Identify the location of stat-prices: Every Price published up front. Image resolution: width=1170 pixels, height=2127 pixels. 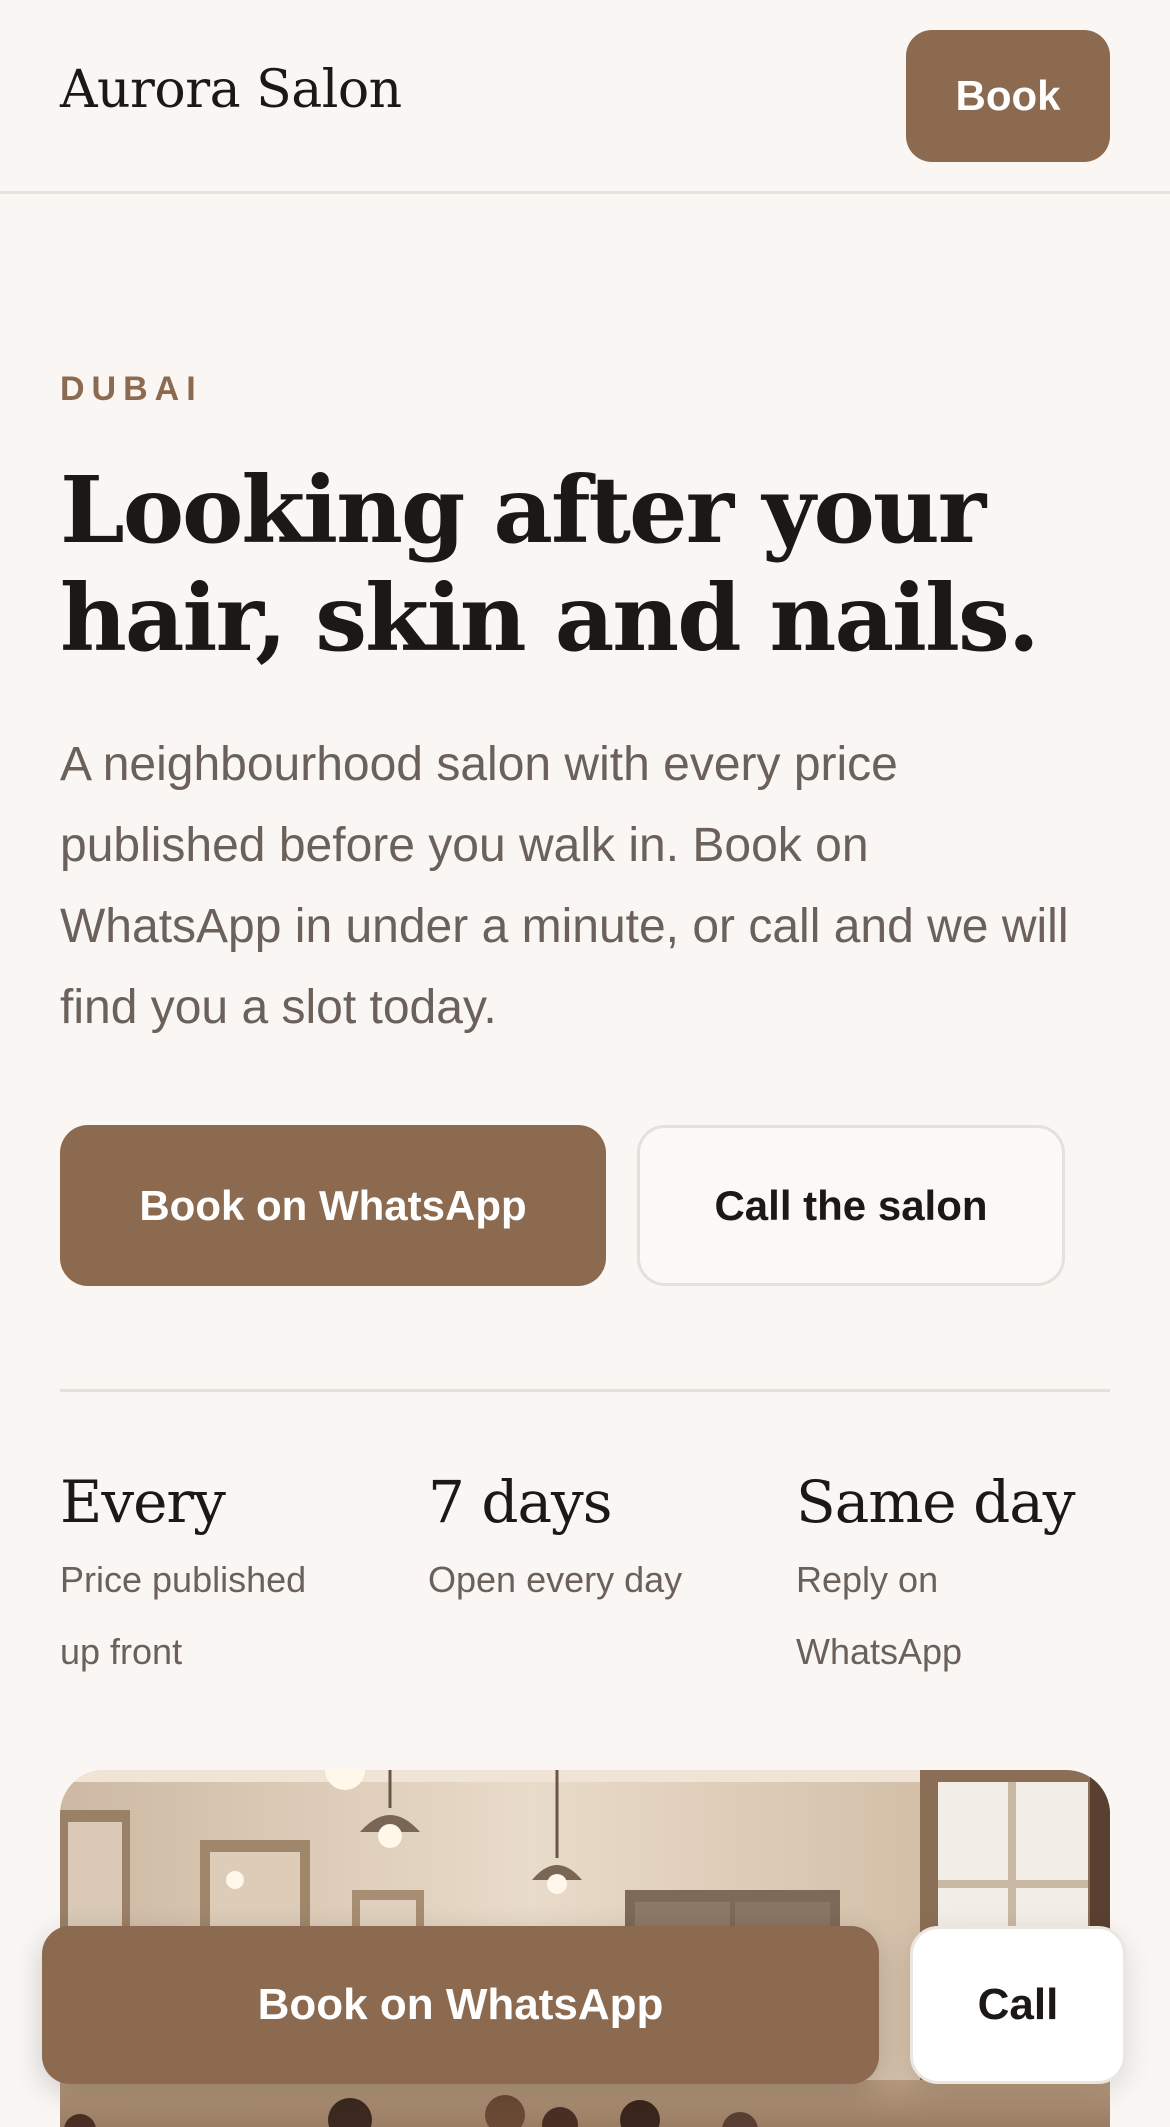
(230, 1577).